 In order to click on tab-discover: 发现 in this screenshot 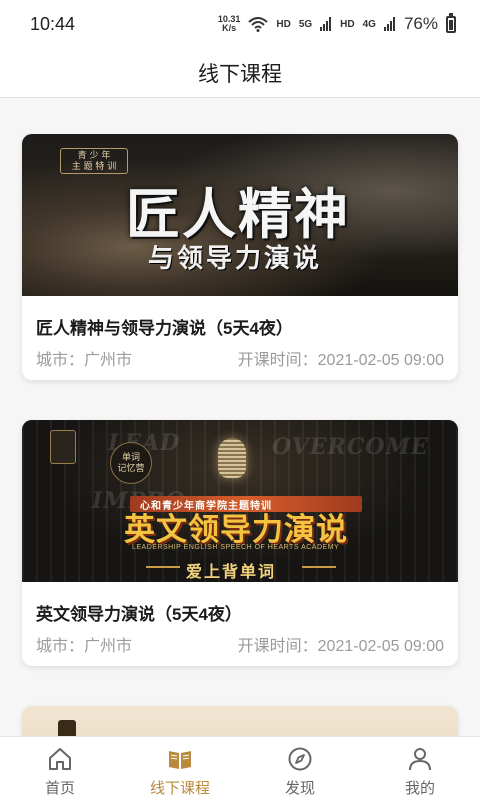, I will do `click(300, 768)`.